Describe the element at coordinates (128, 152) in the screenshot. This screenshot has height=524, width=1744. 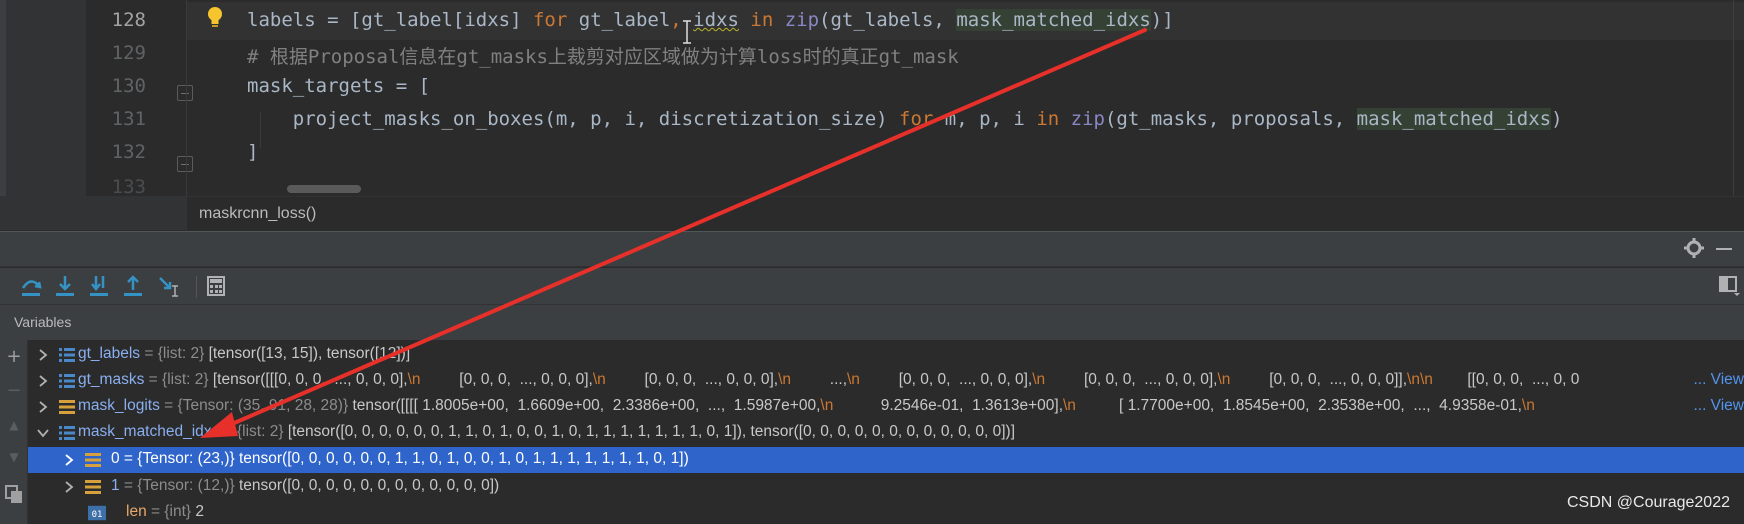
I see `line-number: 132` at that location.